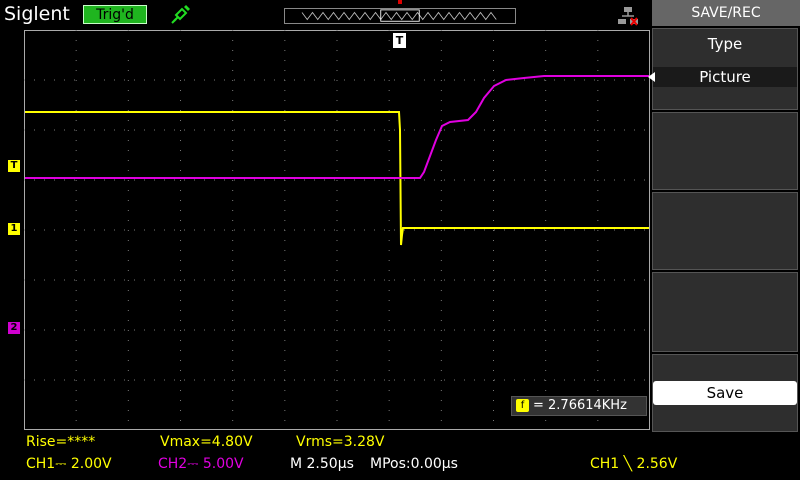 Image resolution: width=800 pixels, height=480 pixels. Describe the element at coordinates (206, 442) in the screenshot. I see `vmax-measurement: Vmax=4.80V` at that location.